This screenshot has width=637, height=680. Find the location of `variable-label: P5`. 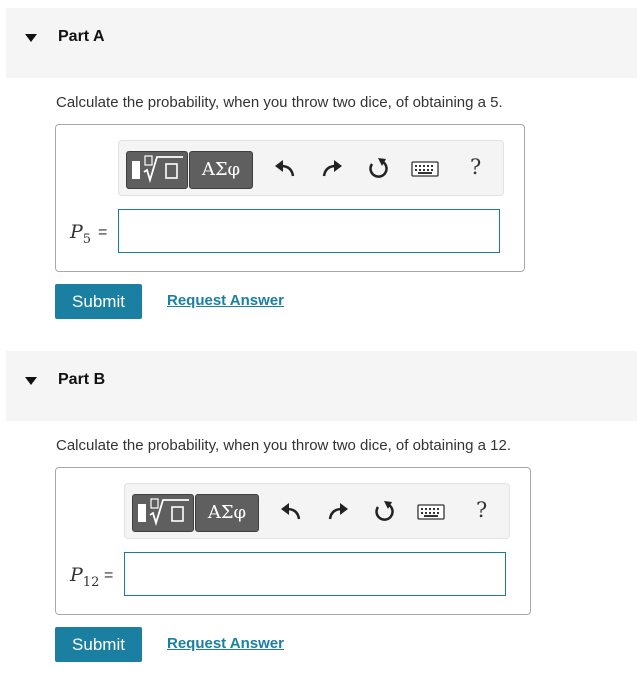

variable-label: P5 is located at coordinates (80, 234).